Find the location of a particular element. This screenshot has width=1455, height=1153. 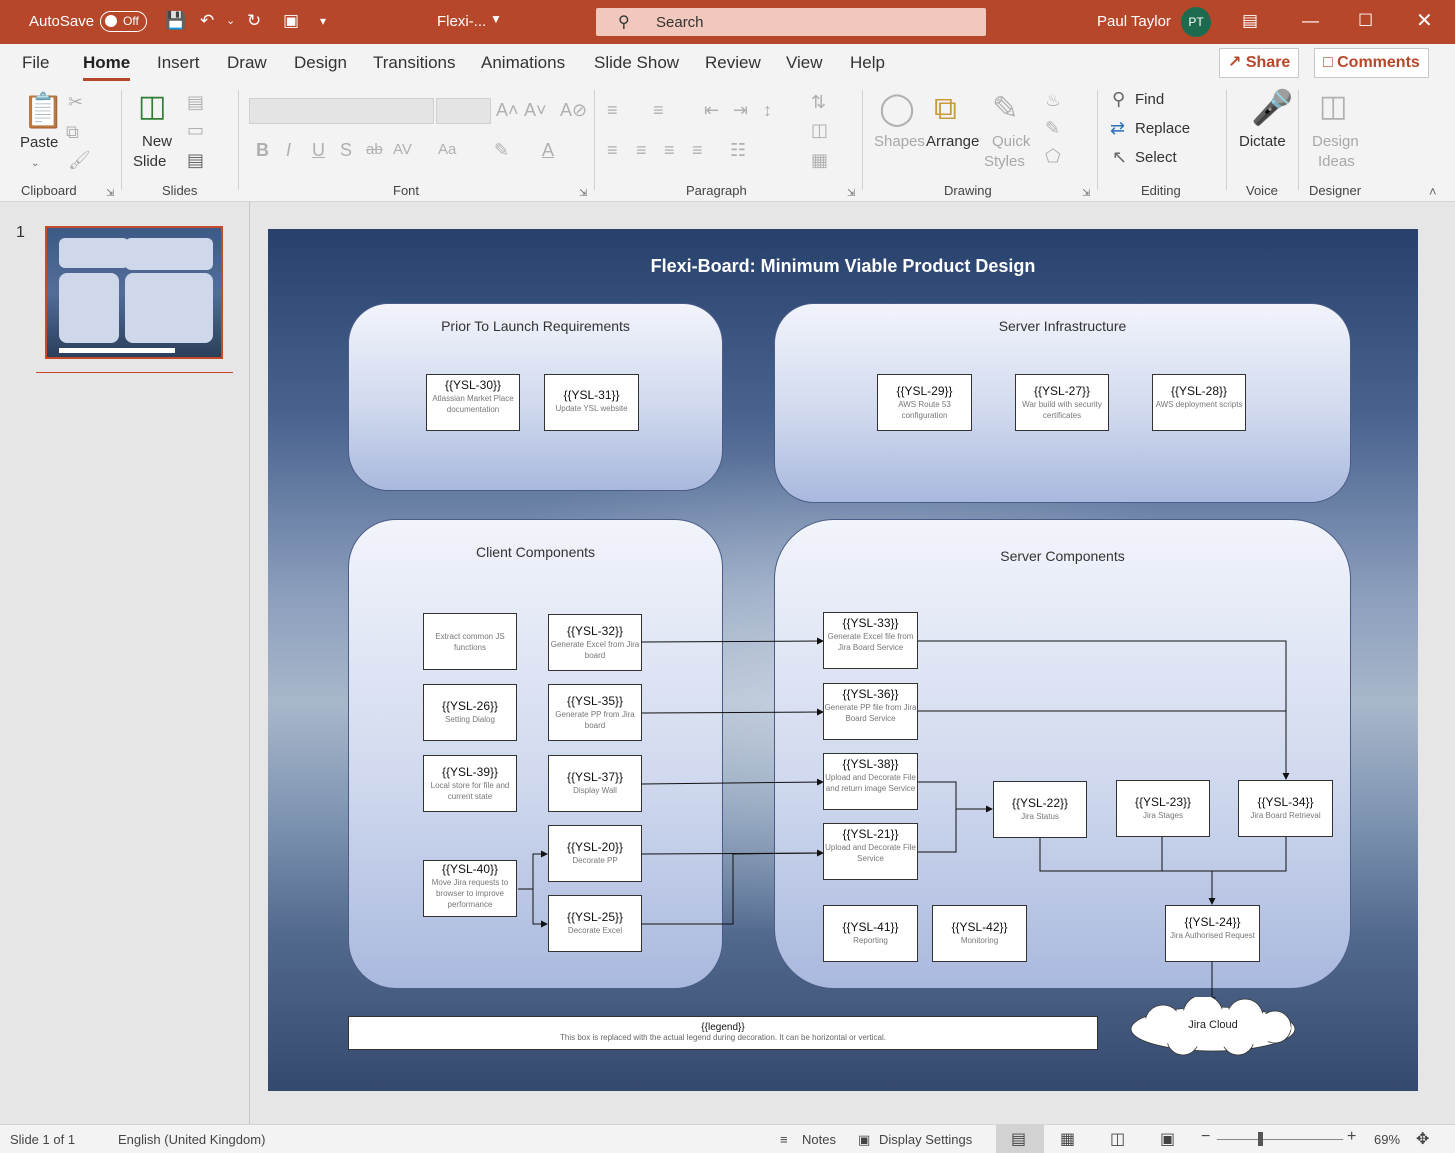

display-settings-button: Display Settings is located at coordinates (925, 1139).